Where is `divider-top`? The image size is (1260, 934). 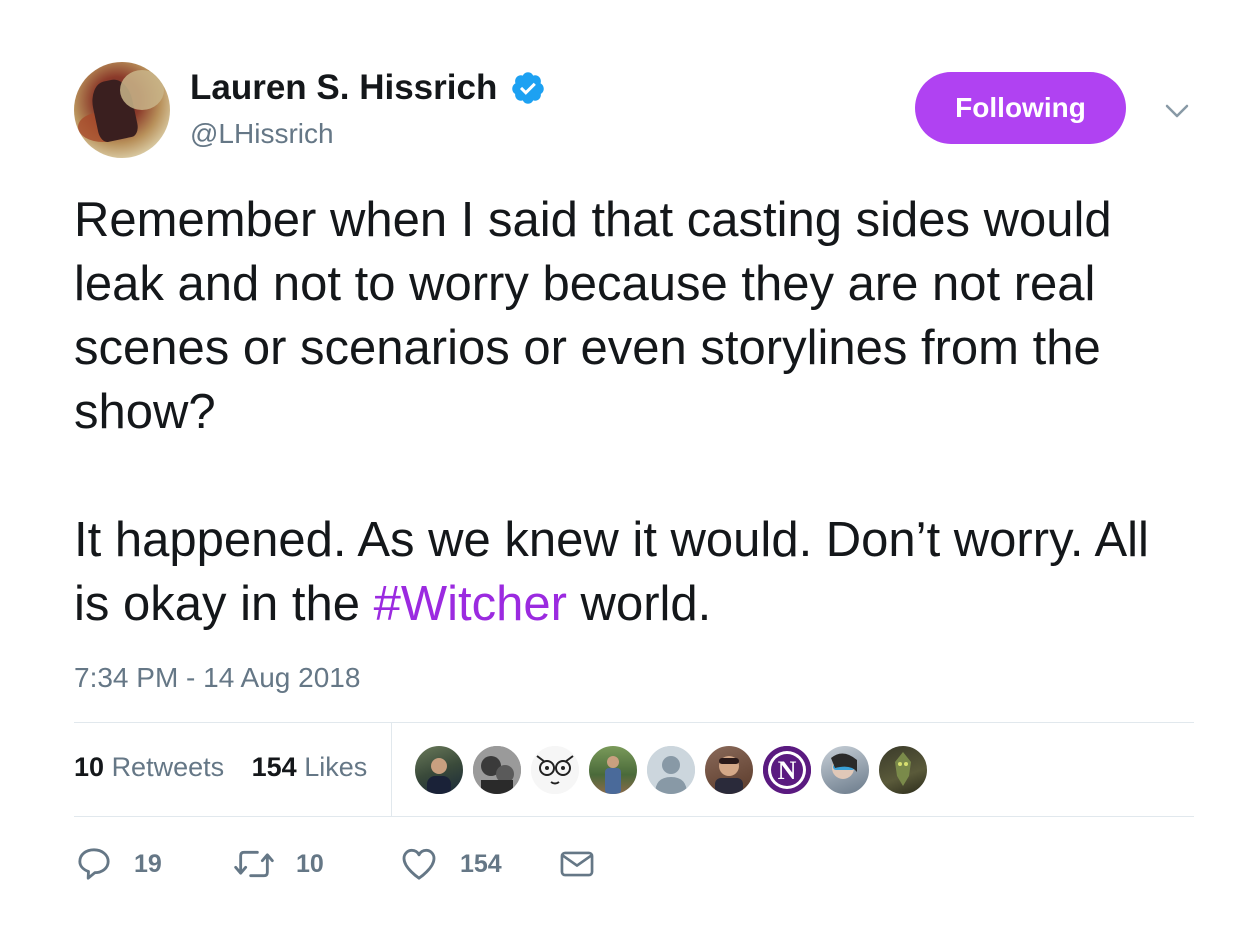 divider-top is located at coordinates (634, 722).